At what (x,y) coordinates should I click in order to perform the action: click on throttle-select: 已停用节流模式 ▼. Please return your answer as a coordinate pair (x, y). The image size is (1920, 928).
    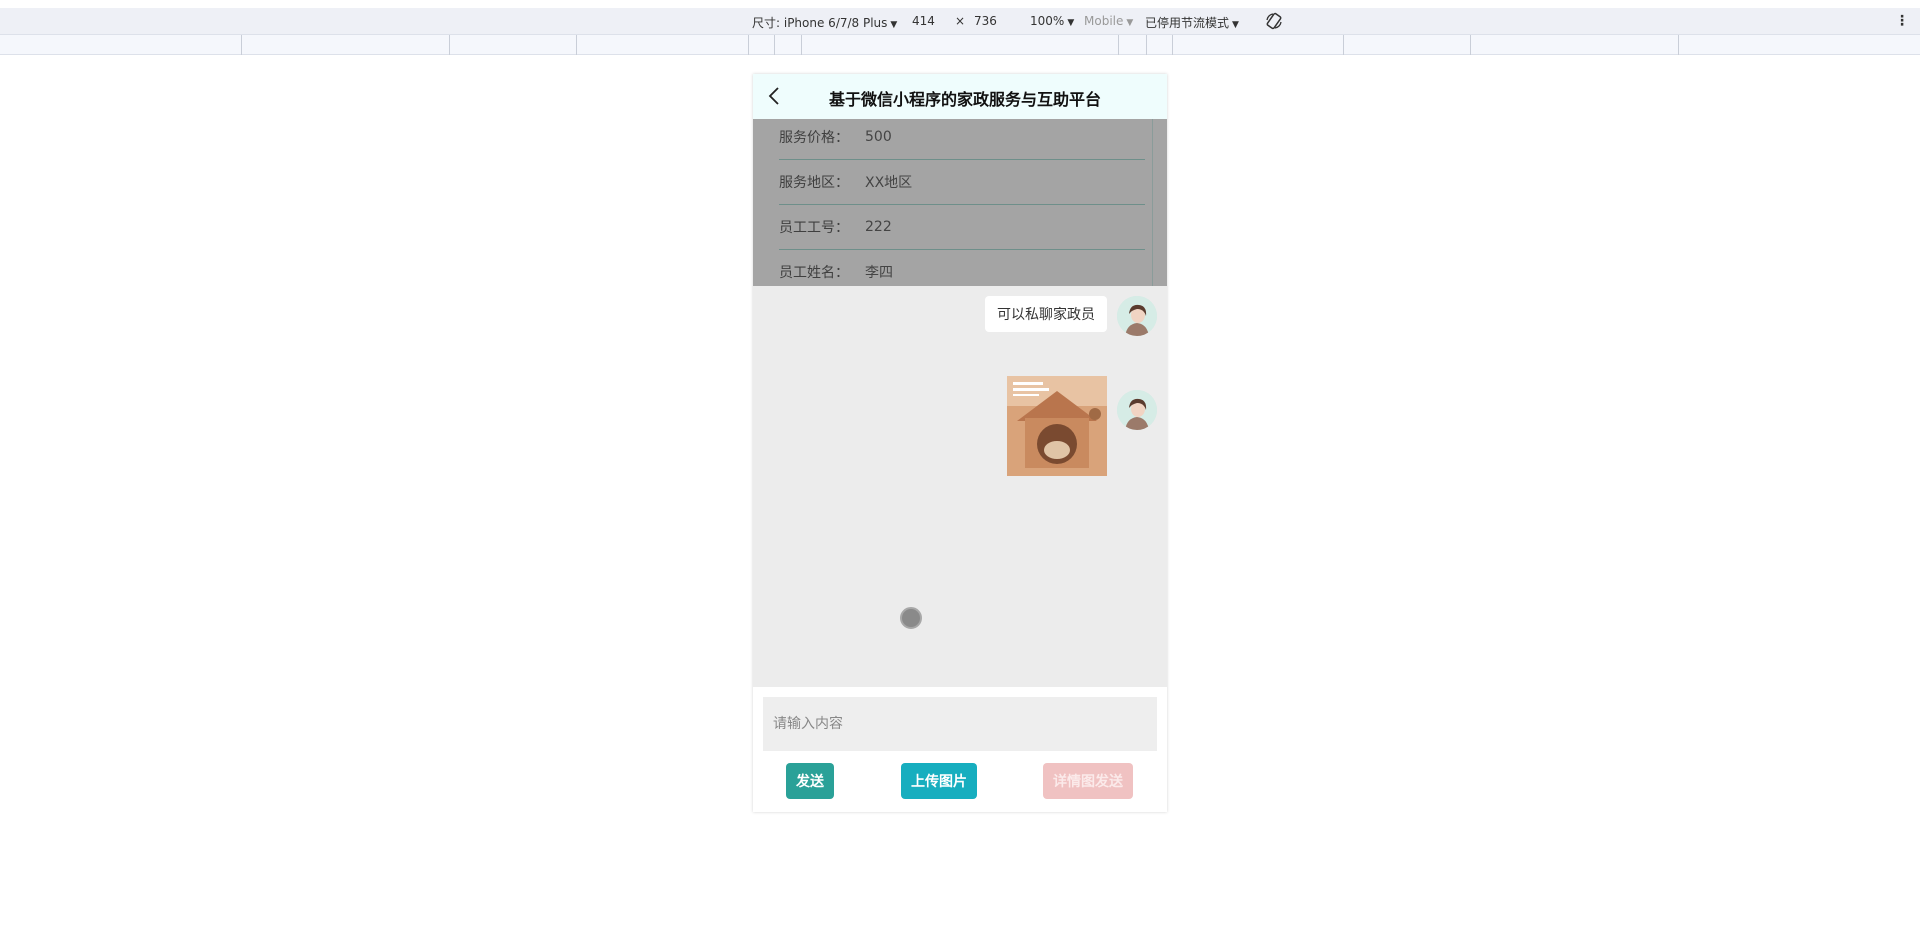
    Looking at the image, I should click on (1192, 22).